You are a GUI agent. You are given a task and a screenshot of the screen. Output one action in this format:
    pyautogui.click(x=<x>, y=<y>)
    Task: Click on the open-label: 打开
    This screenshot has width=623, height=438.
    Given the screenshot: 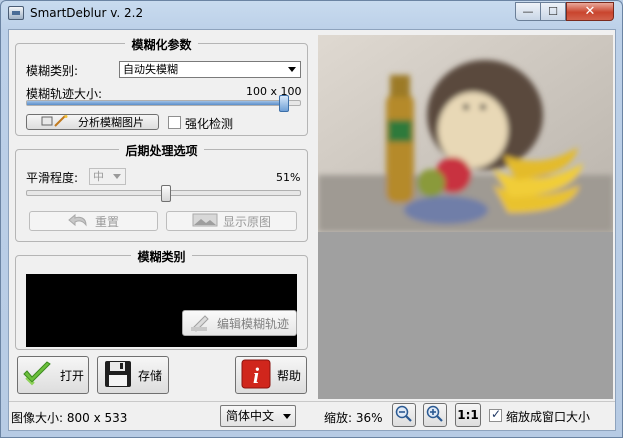 What is the action you would take?
    pyautogui.click(x=71, y=375)
    